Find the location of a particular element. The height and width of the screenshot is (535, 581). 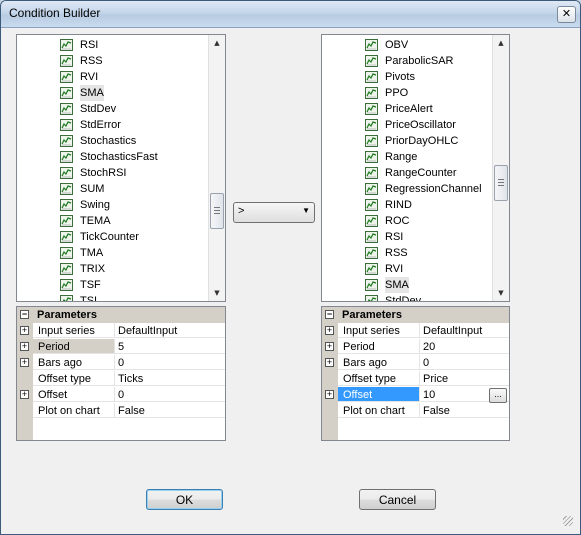

parameter-row: + Period 5 is located at coordinates (121, 347).